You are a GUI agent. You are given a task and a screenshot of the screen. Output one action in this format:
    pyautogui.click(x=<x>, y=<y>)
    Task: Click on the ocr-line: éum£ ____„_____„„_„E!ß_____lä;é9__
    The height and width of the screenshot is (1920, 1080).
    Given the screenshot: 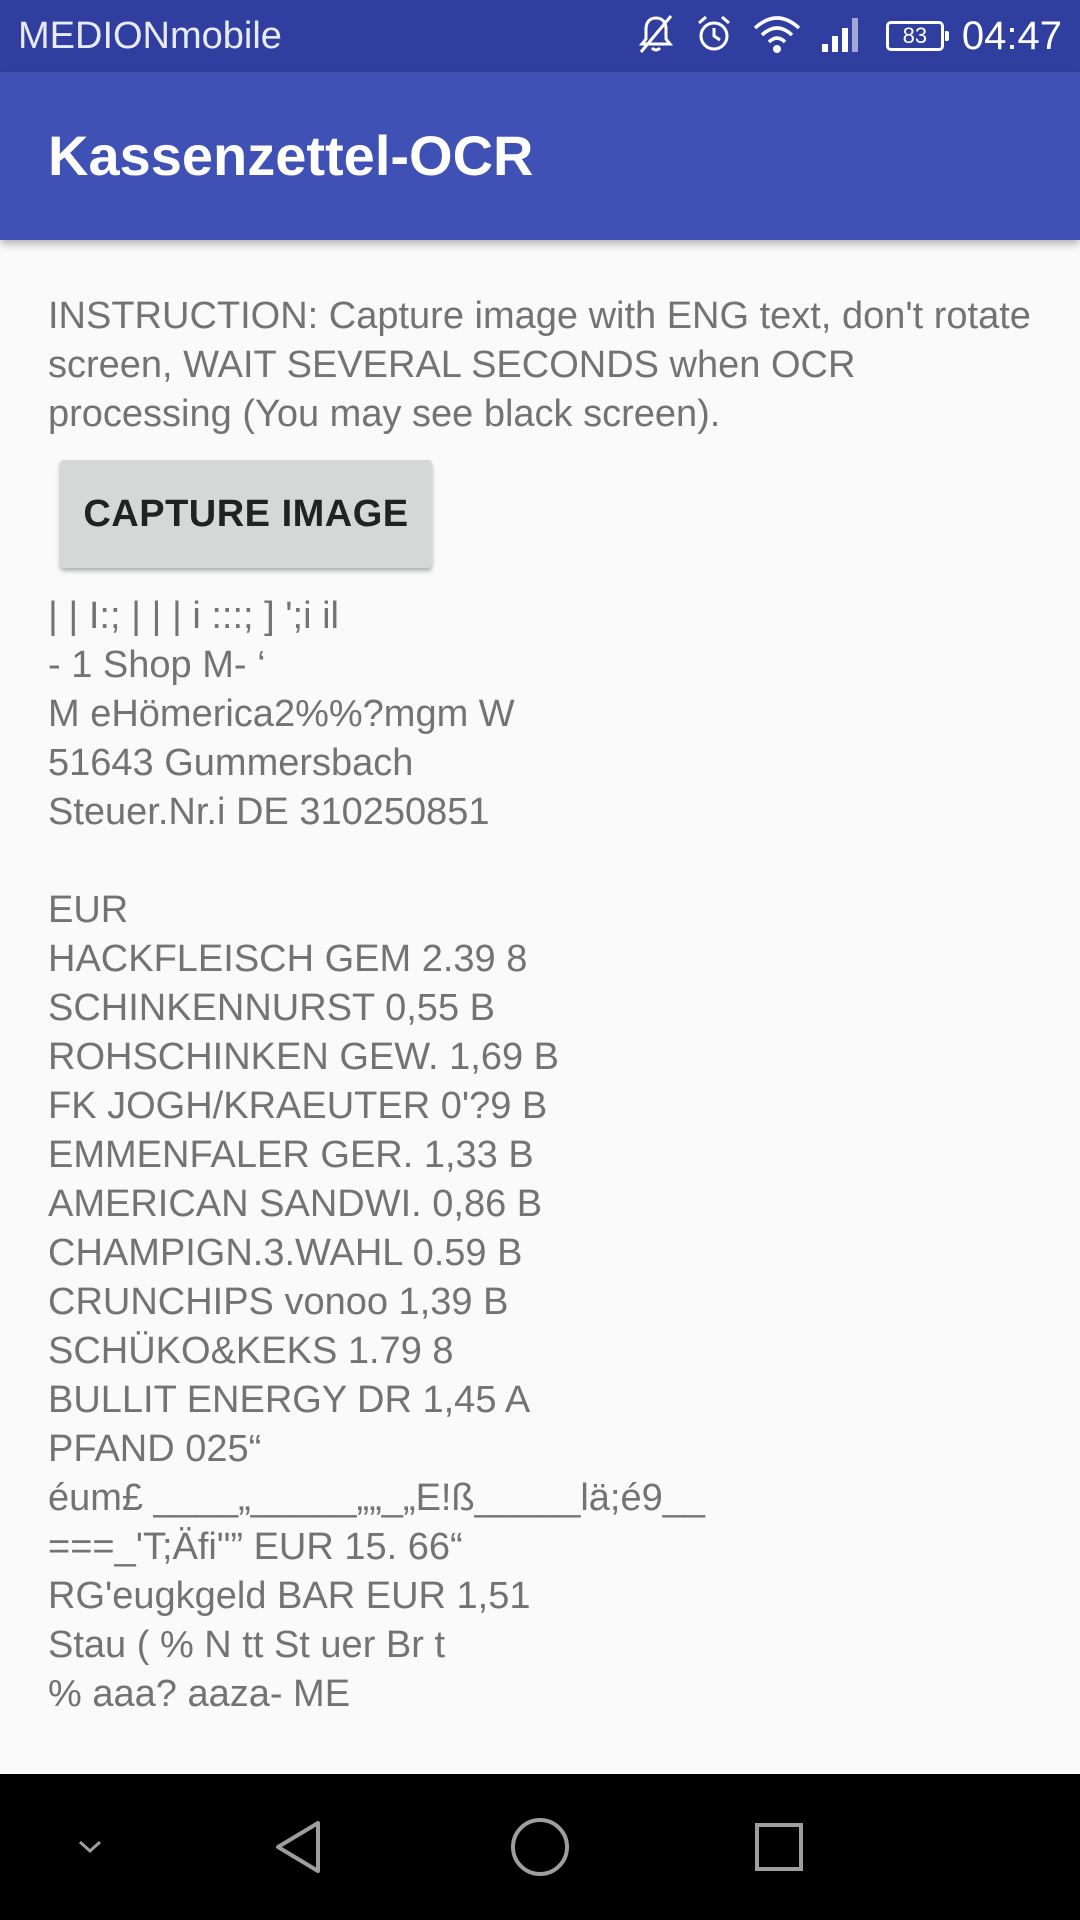 What is the action you would take?
    pyautogui.click(x=377, y=1498)
    